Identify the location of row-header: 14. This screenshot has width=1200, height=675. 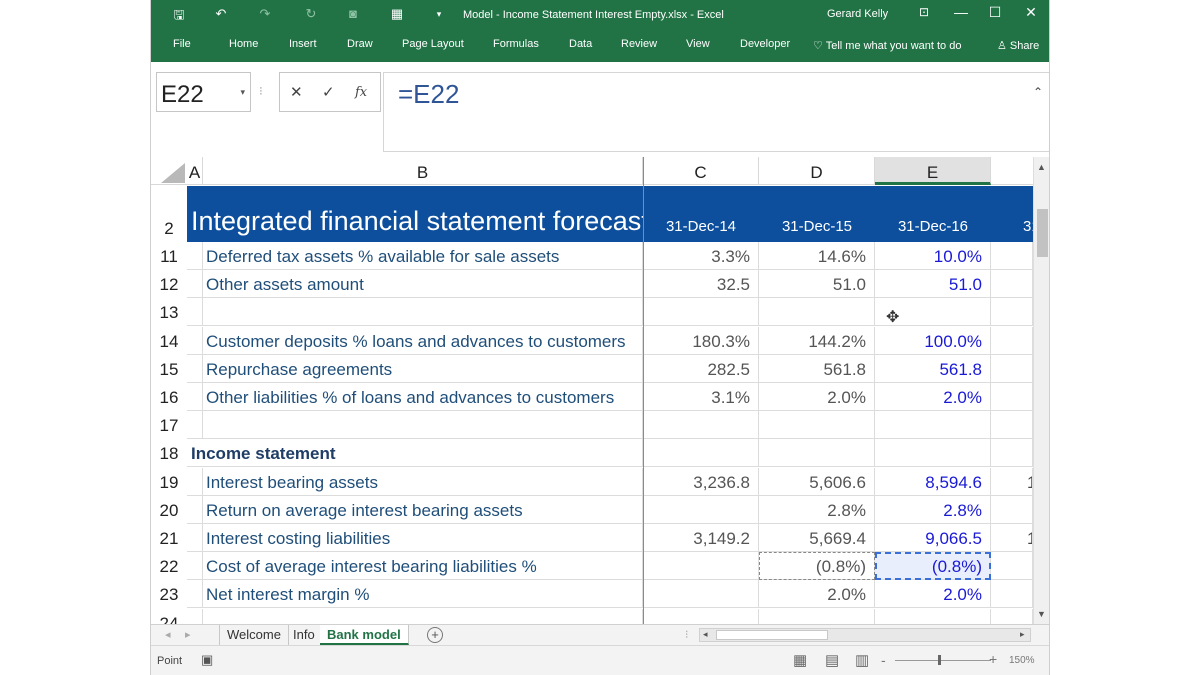
(169, 340).